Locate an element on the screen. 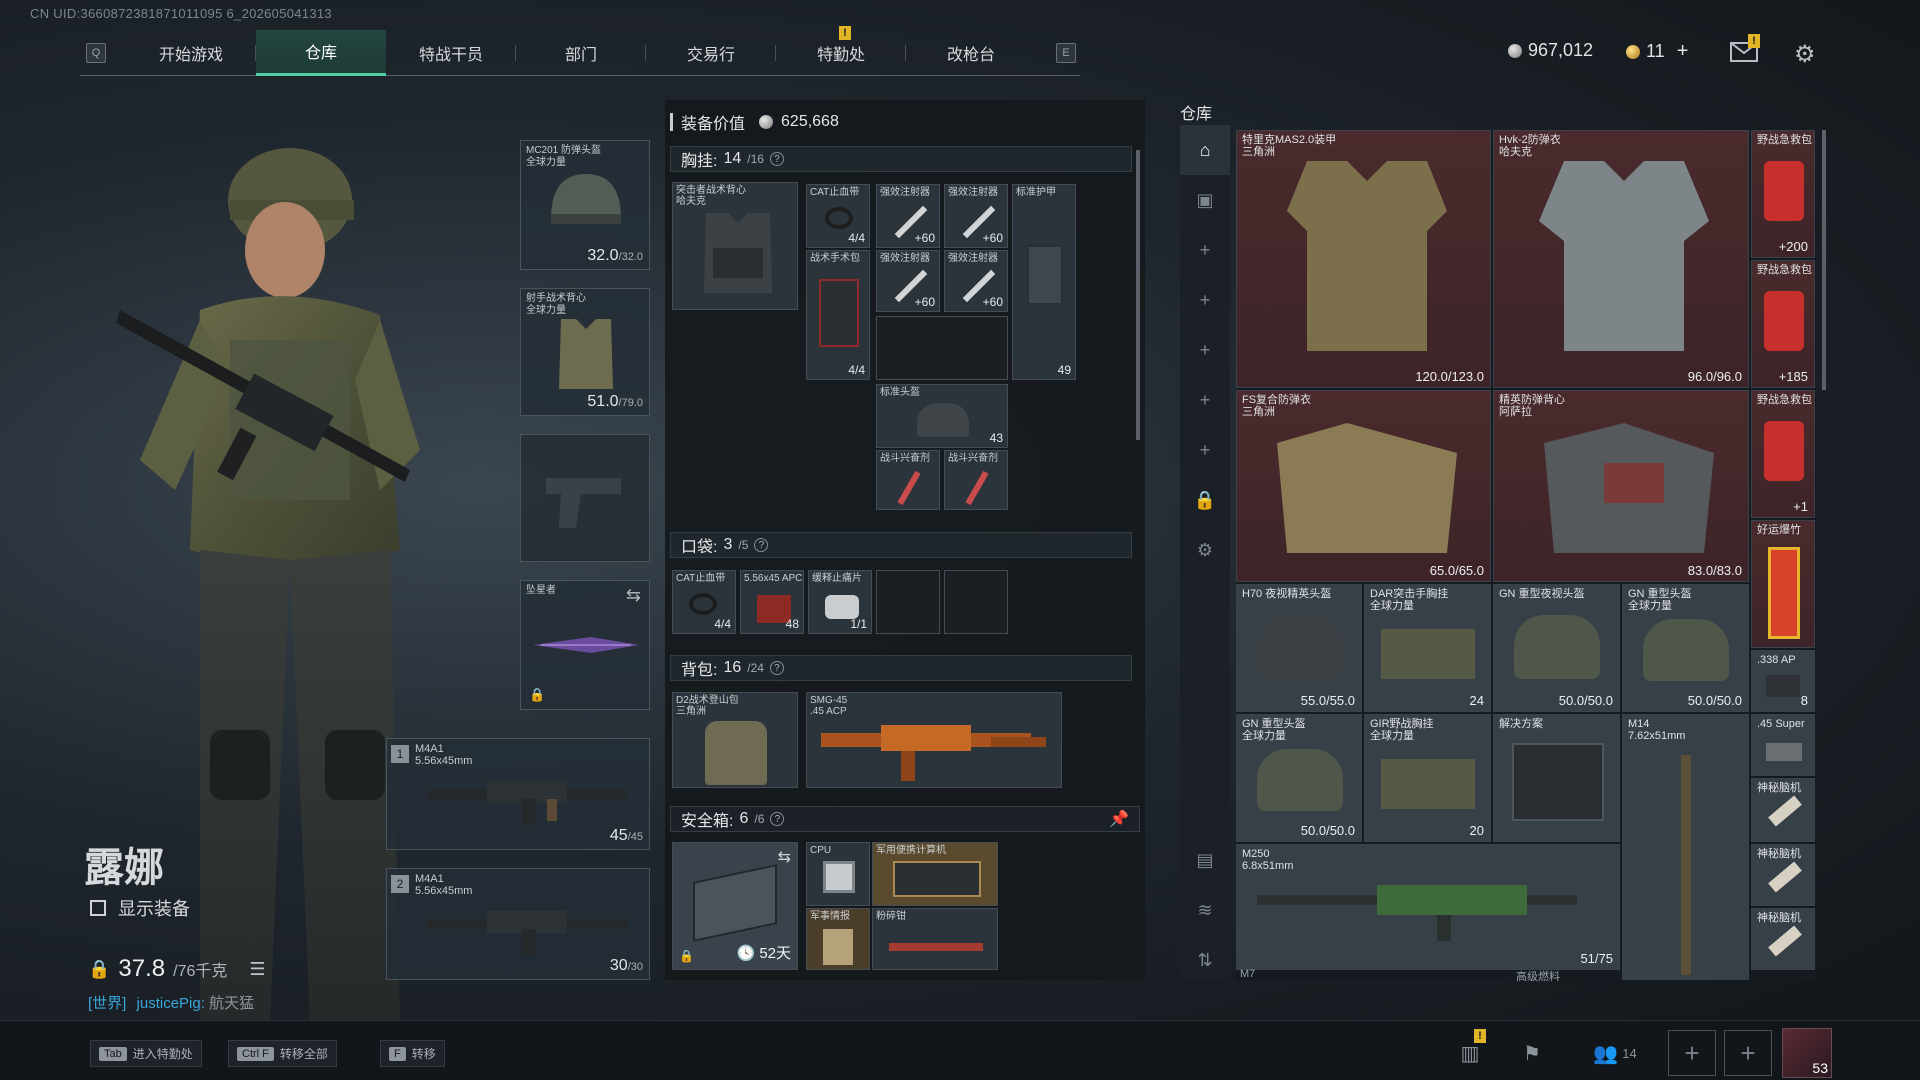 Image resolution: width=1920 pixels, height=1080 pixels. chest-item-armor-plate: 标准护甲 49 is located at coordinates (1044, 282).